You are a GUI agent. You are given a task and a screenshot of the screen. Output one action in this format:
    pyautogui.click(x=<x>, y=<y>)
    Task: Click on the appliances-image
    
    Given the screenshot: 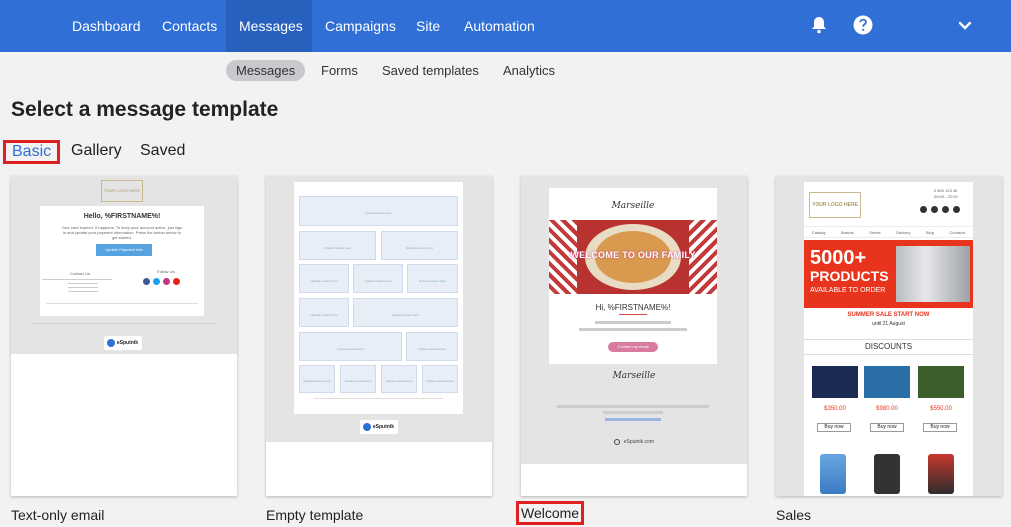 What is the action you would take?
    pyautogui.click(x=933, y=274)
    